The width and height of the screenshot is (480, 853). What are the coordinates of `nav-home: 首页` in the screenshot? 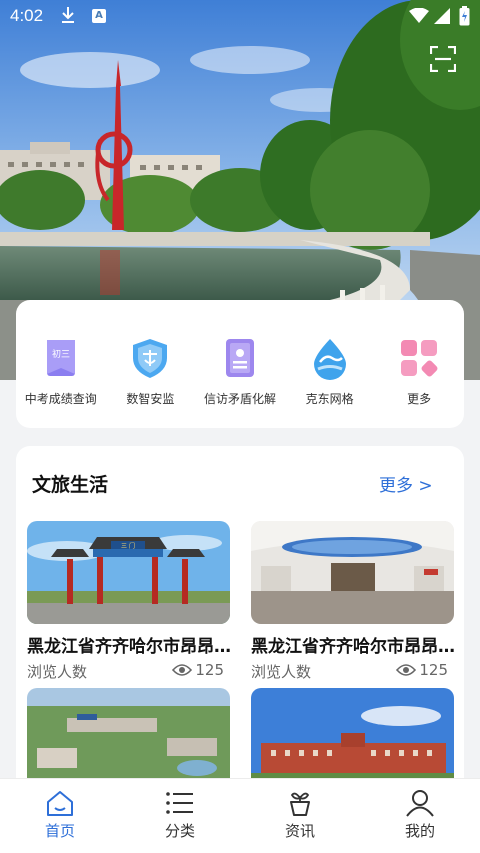 It's located at (60, 816).